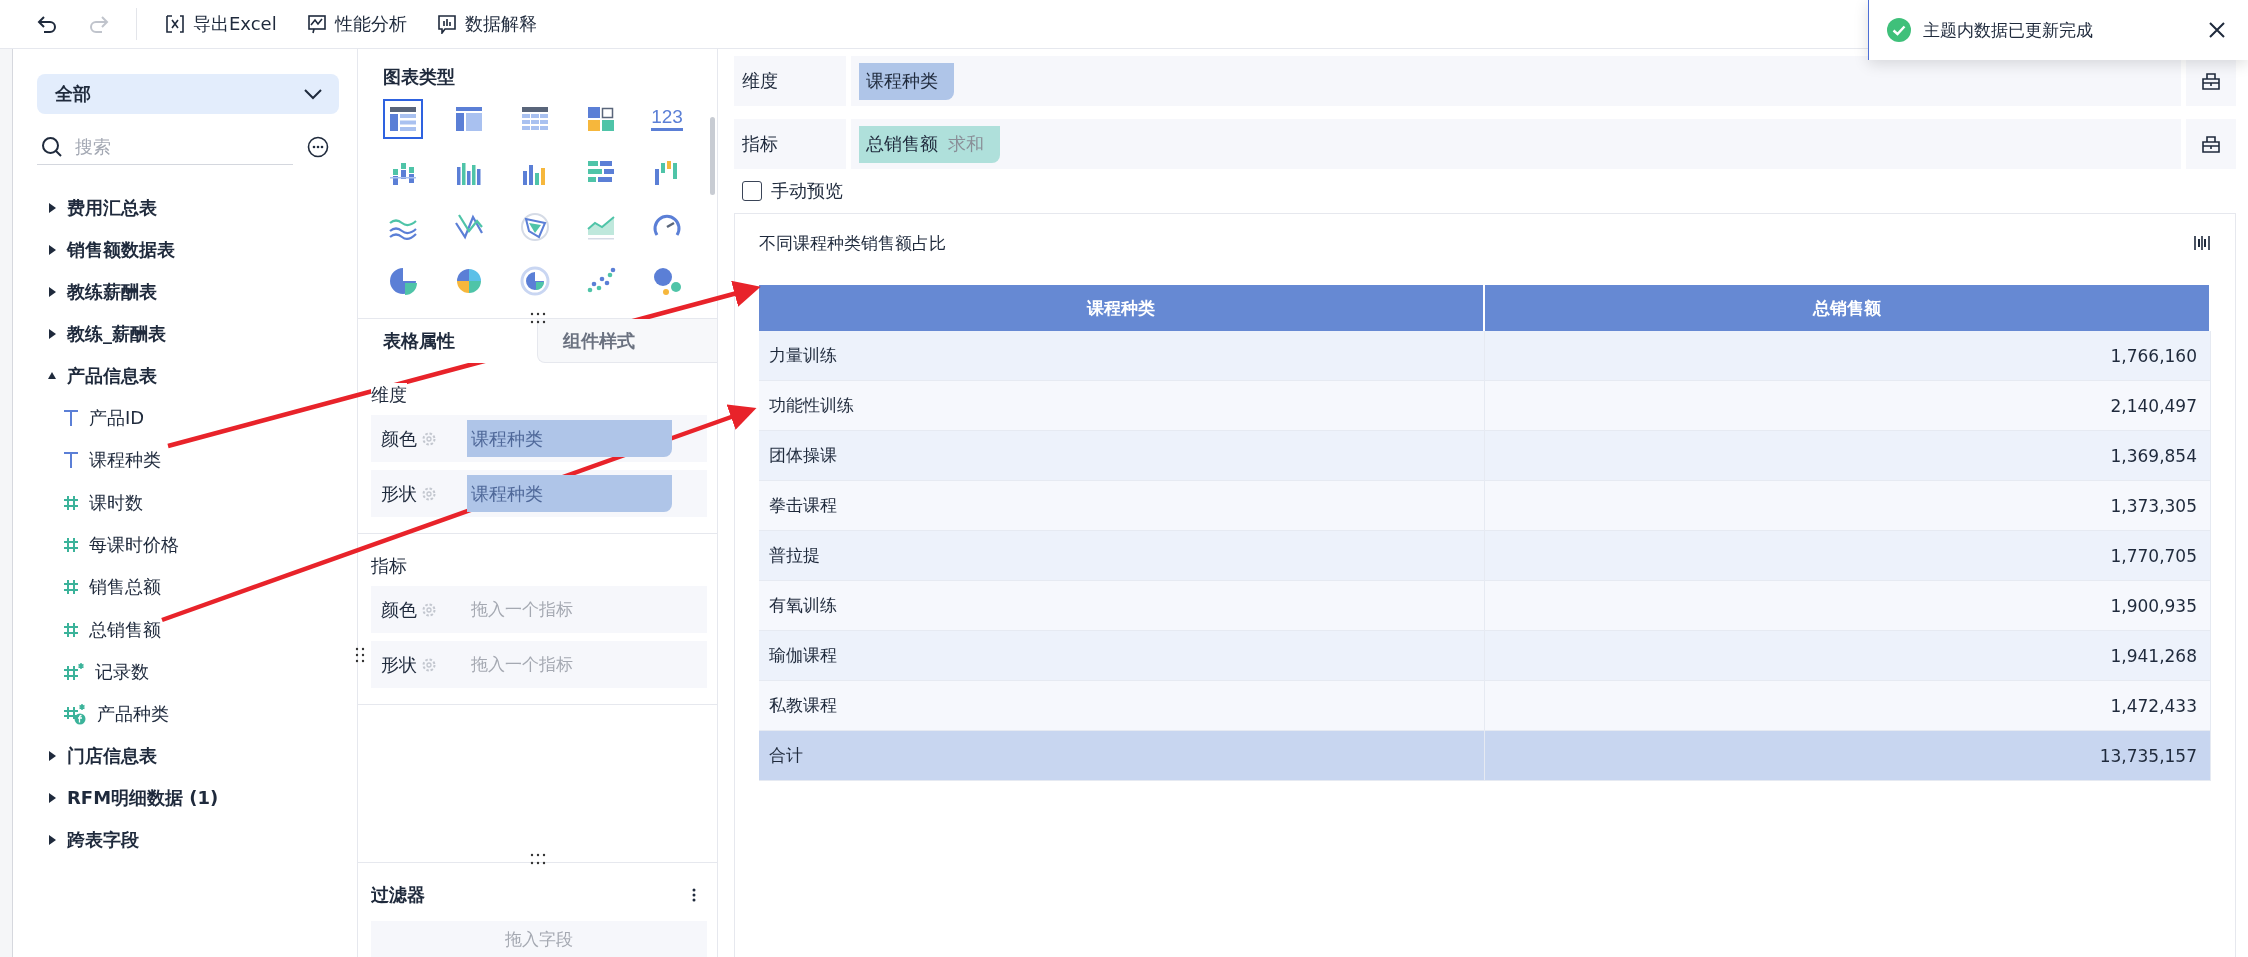 This screenshot has height=957, width=2248. Describe the element at coordinates (175, 146) in the screenshot. I see `search-field: 搜索` at that location.